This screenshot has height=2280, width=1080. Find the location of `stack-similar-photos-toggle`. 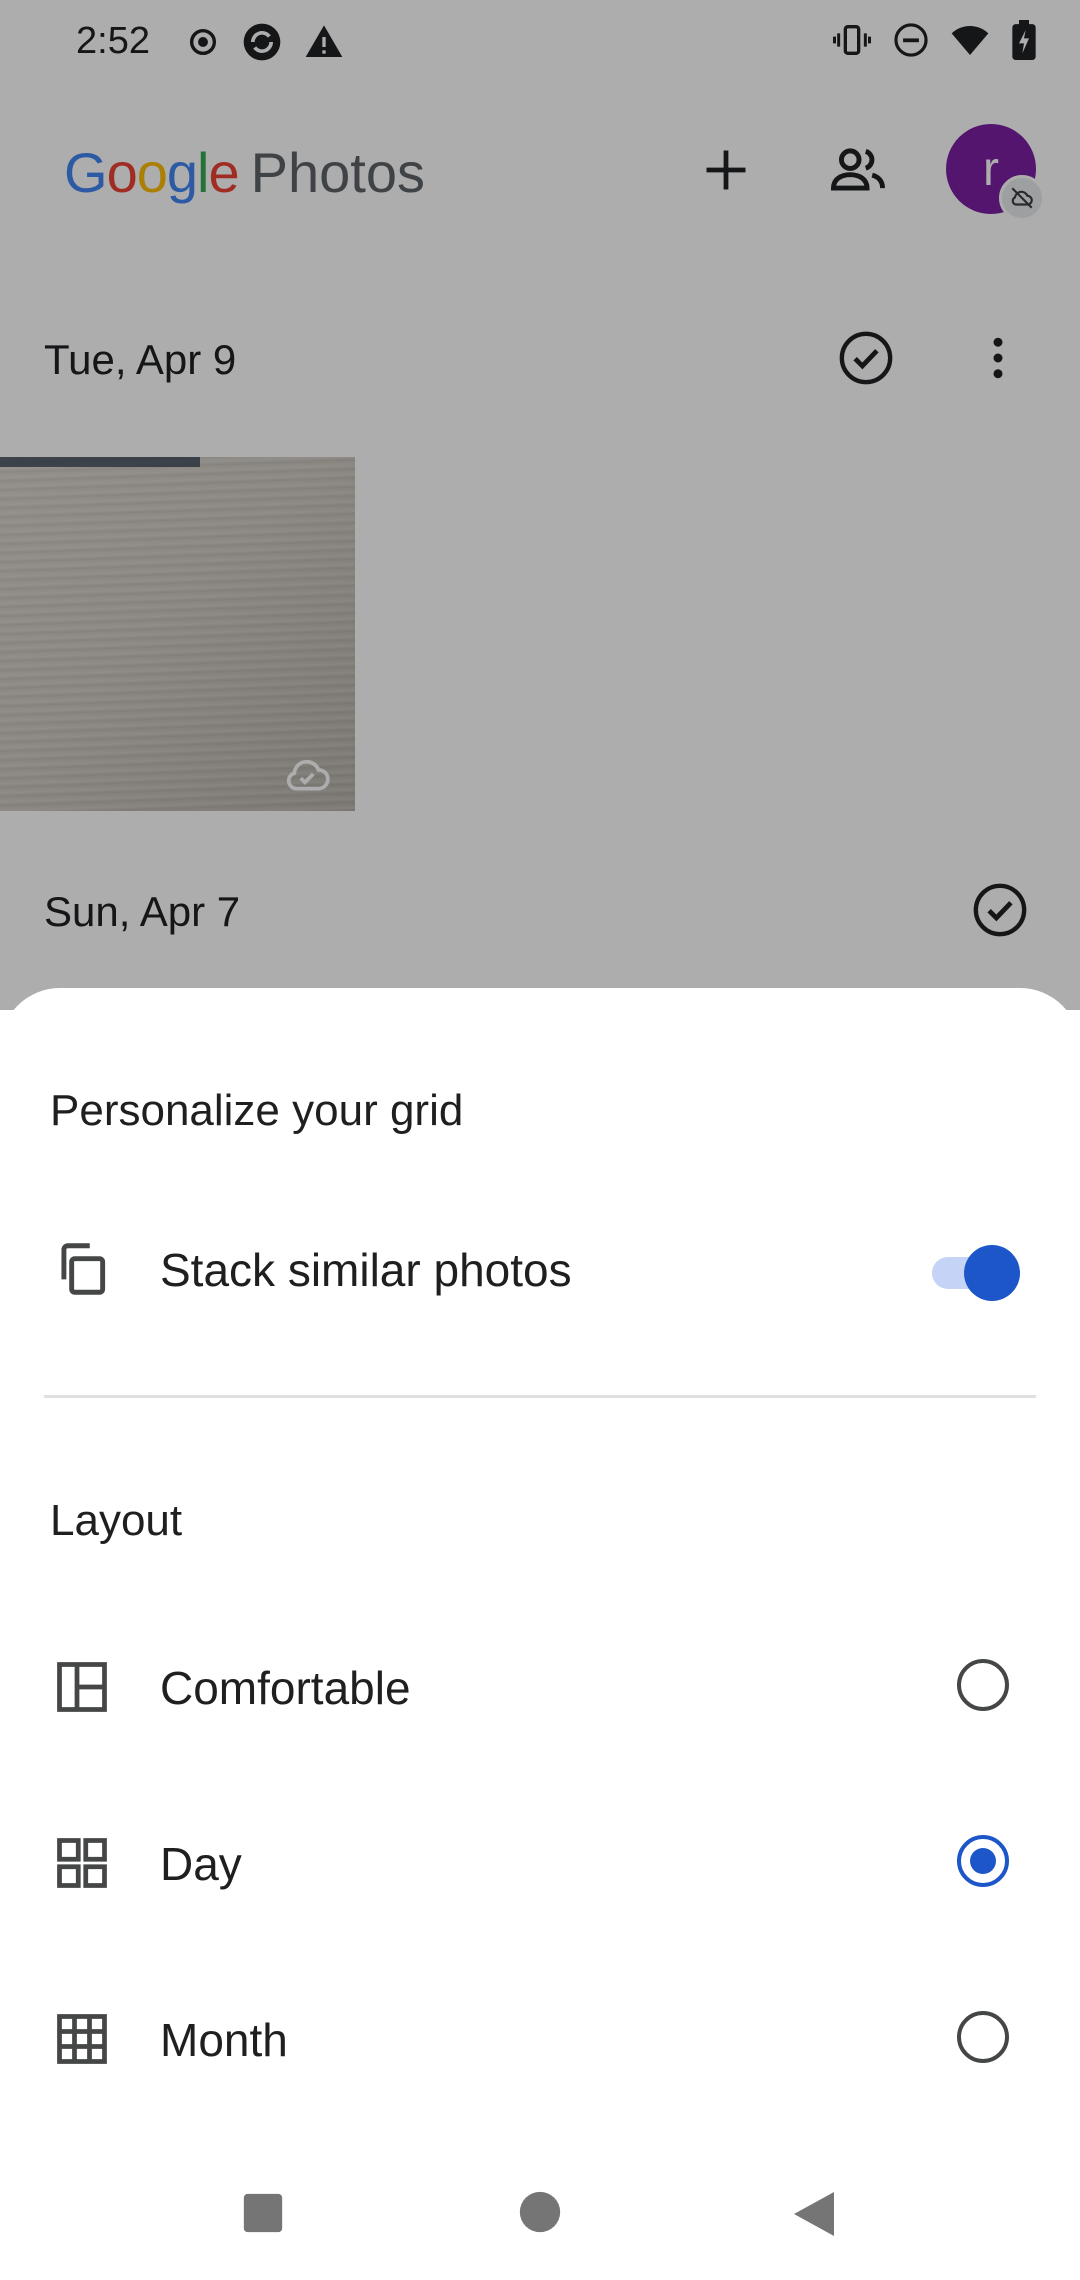

stack-similar-photos-toggle is located at coordinates (976, 1272).